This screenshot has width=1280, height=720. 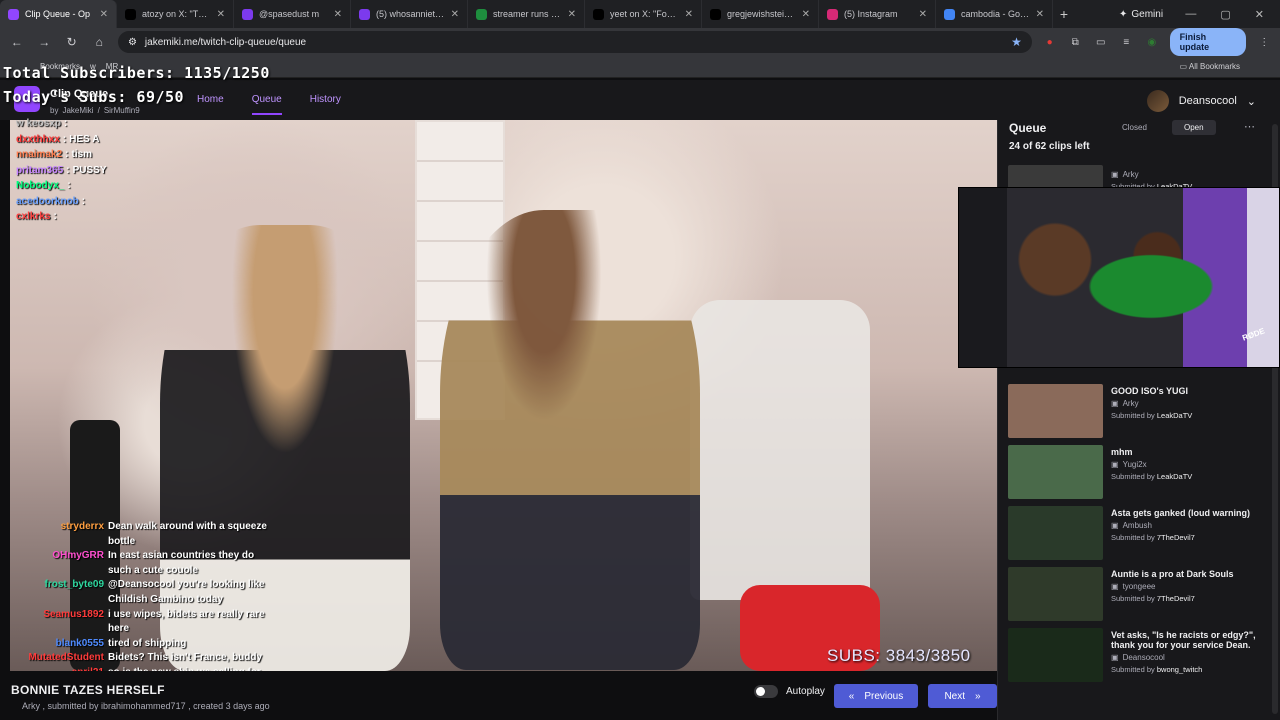 I want to click on queue-item-author: ▣ Ambush, so click(x=1180, y=525).